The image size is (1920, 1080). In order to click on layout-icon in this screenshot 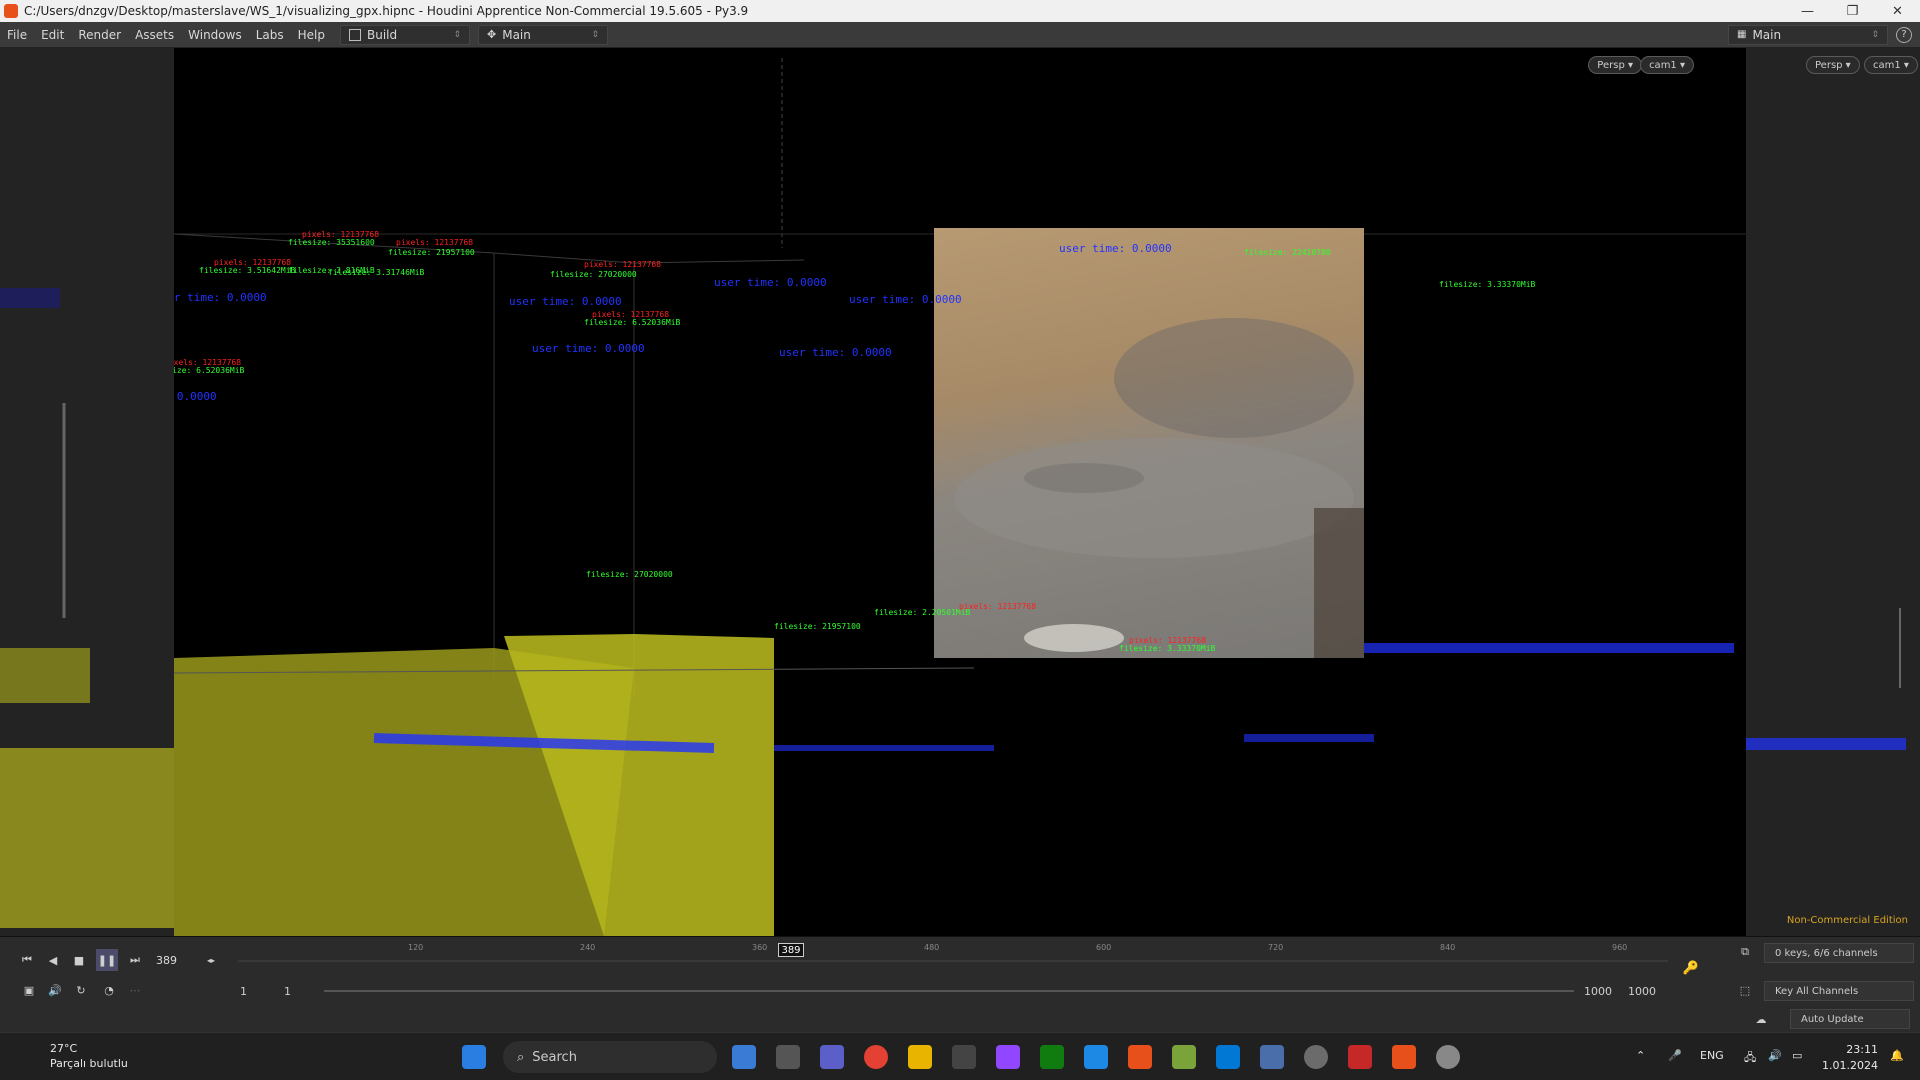, I will do `click(355, 34)`.